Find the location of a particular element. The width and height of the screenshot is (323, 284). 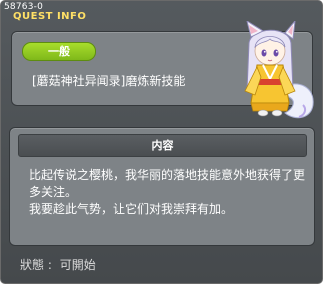

quest-name: [蘑菇神社异闻录]磨炼新技能 is located at coordinates (109, 81).